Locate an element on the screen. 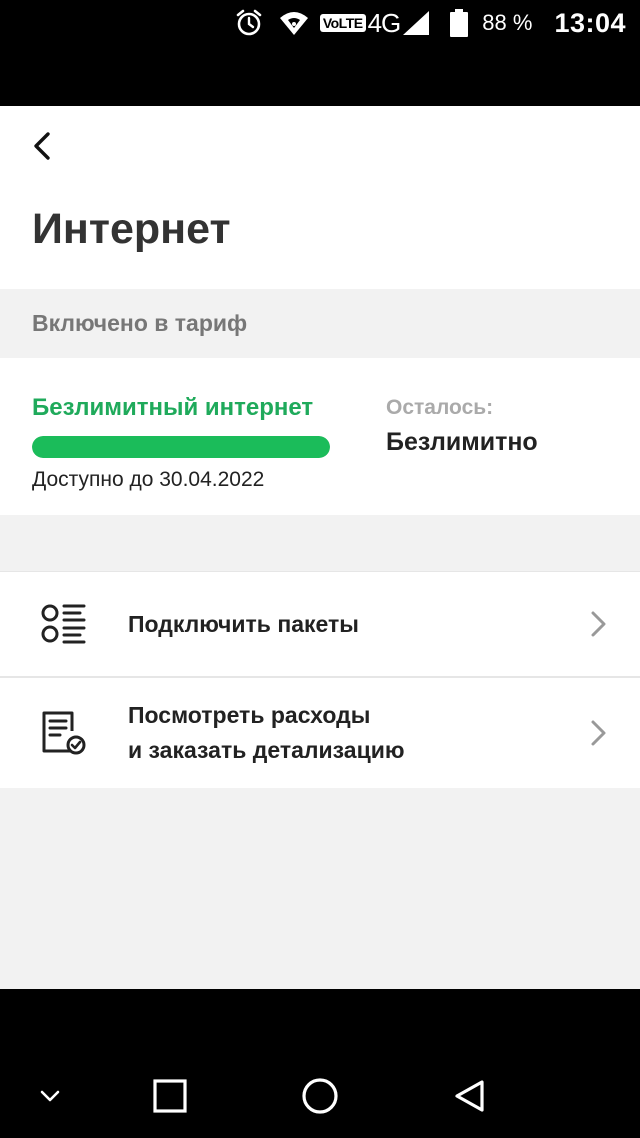 The image size is (640, 1138). back-triangle-icon is located at coordinates (469, 1096).